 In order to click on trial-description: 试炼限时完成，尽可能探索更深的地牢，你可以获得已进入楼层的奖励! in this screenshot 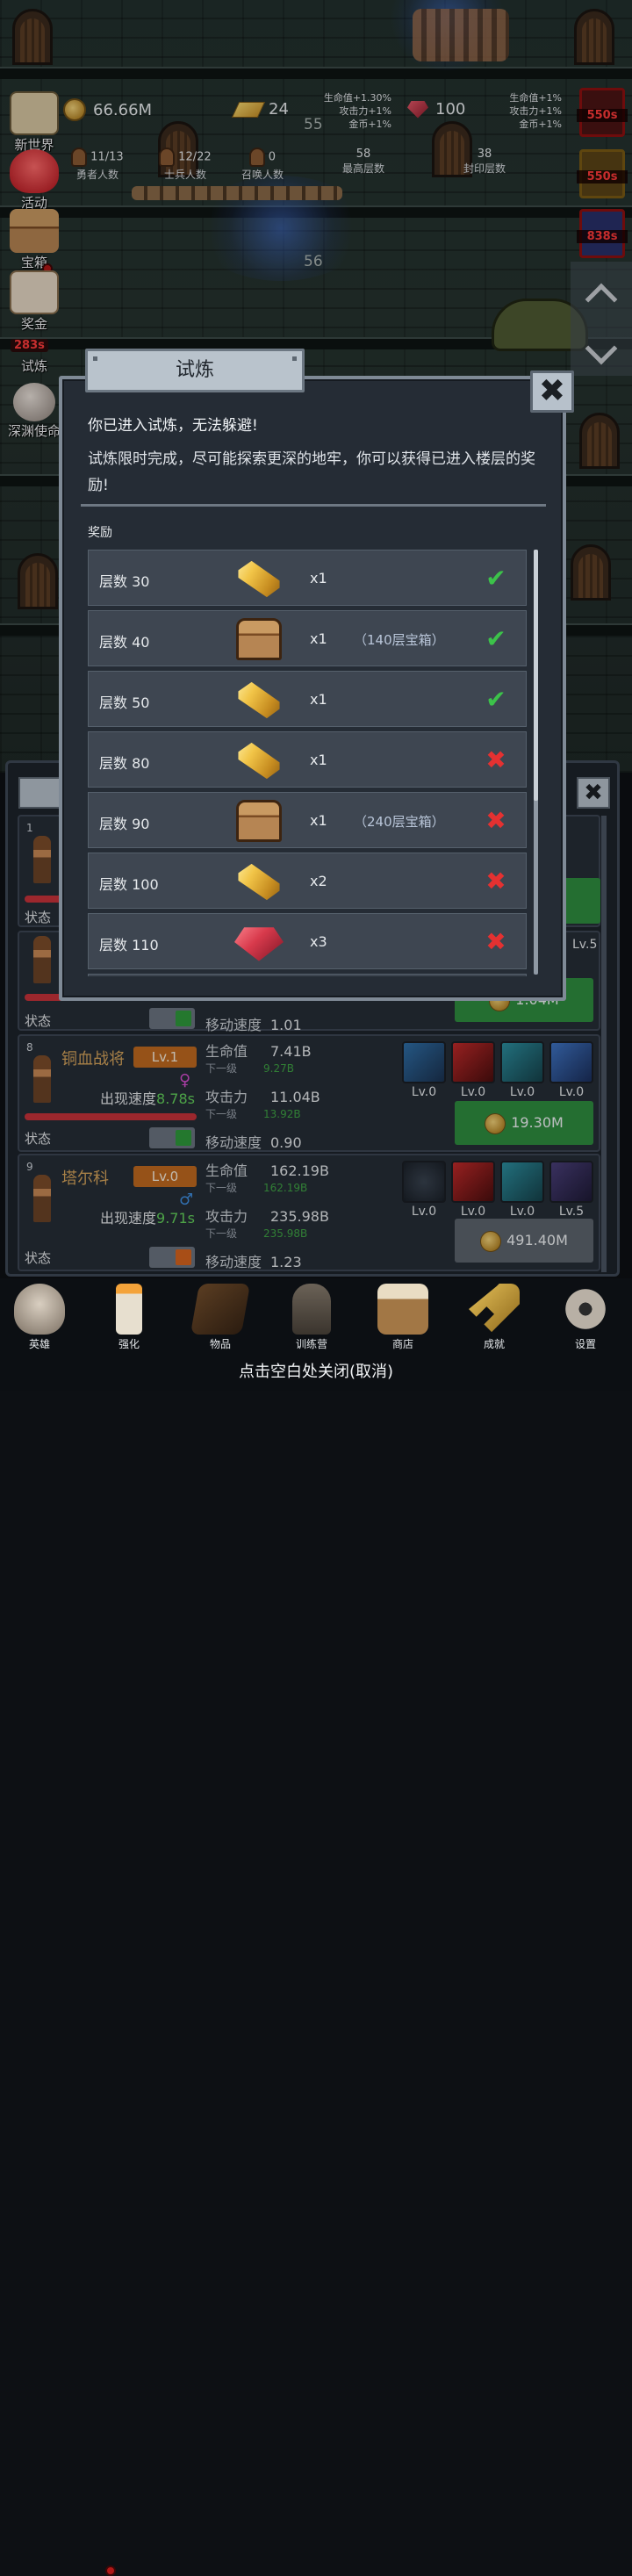, I will do `click(311, 472)`.